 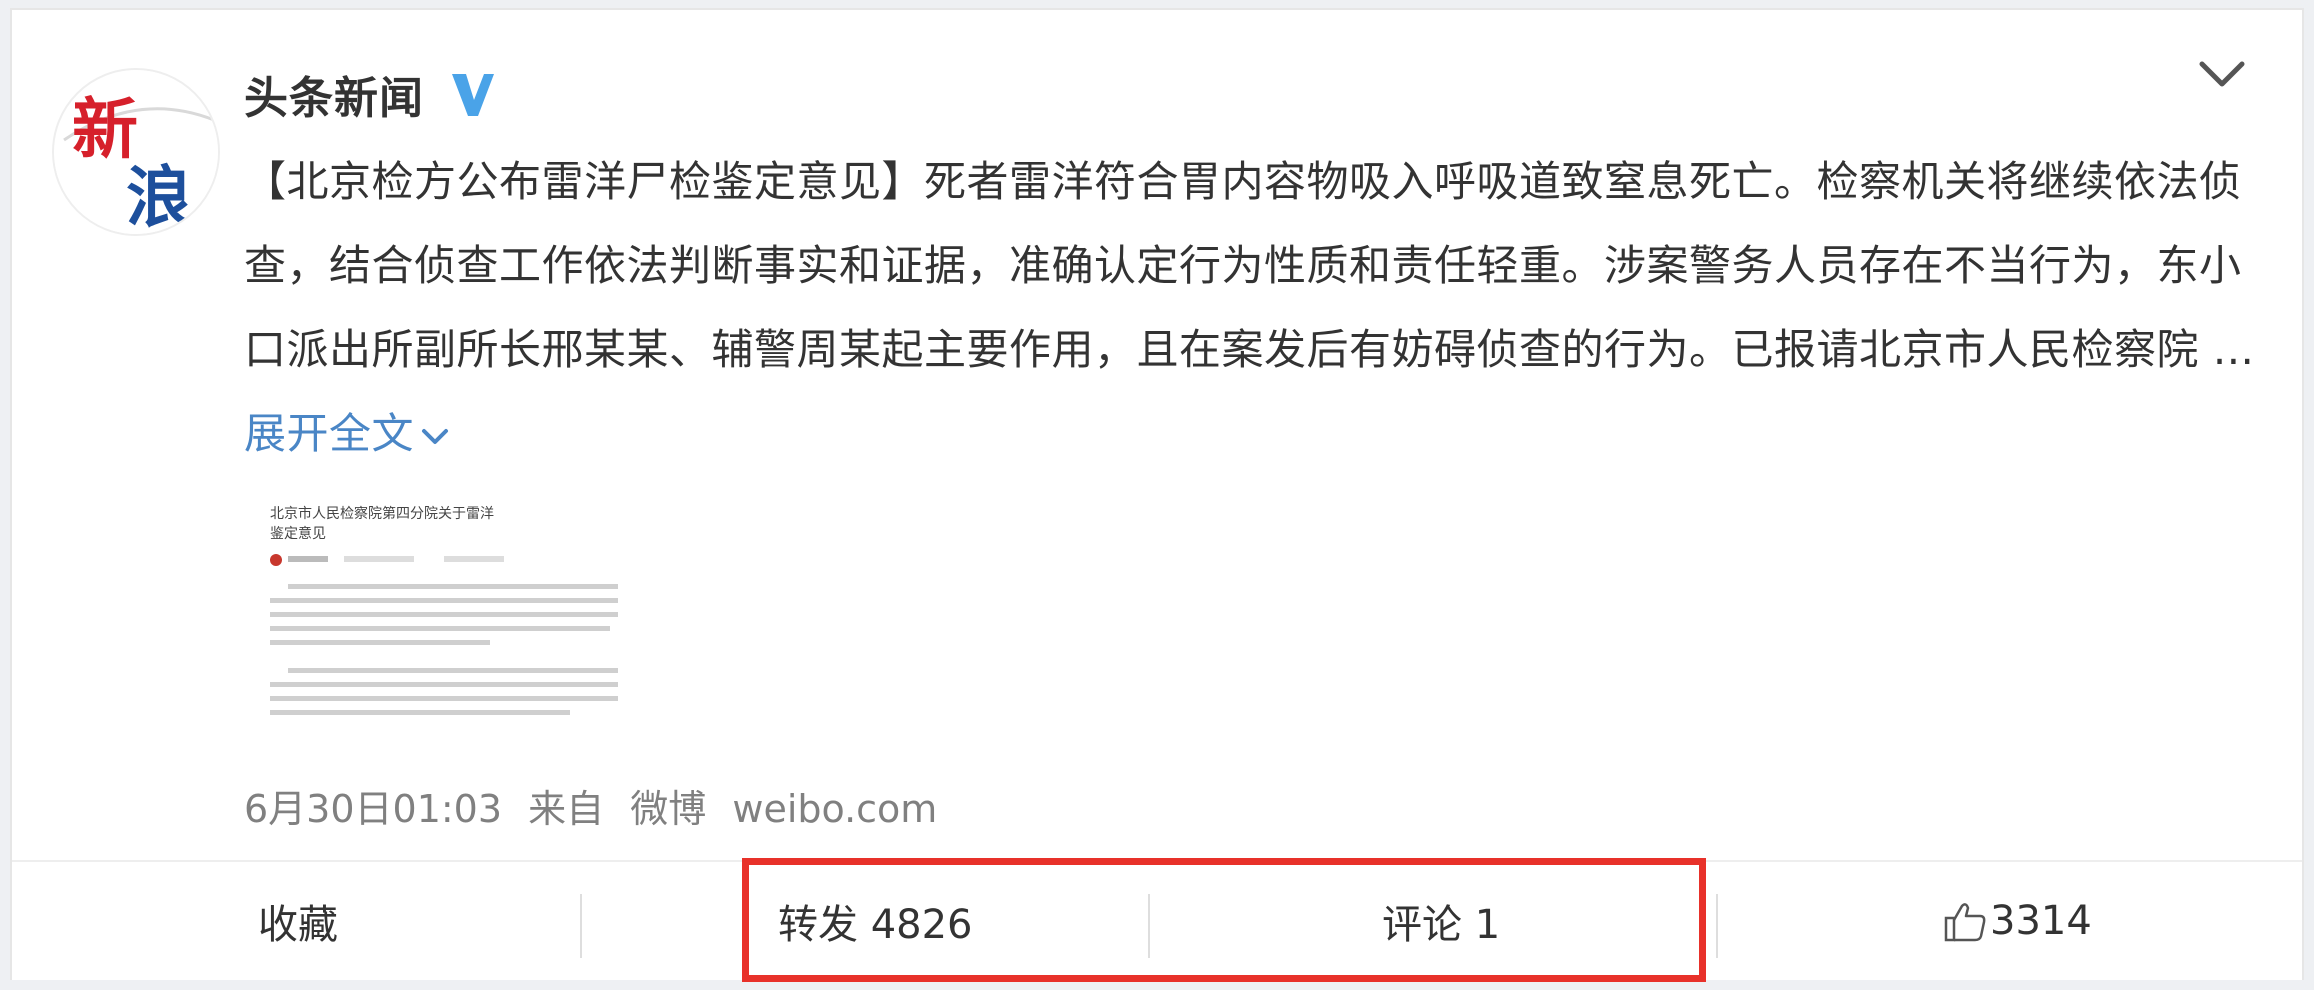 What do you see at coordinates (105, 129) in the screenshot?
I see `avatar-text-top: 新` at bounding box center [105, 129].